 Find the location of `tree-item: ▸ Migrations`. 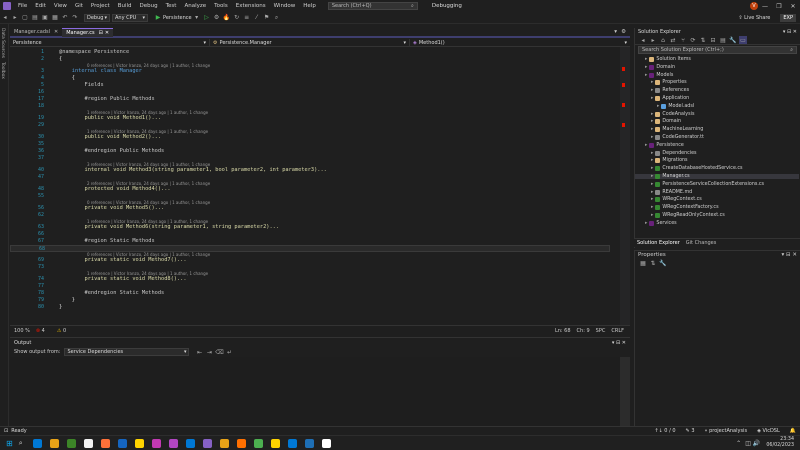

tree-item: ▸ Migrations is located at coordinates (717, 161).